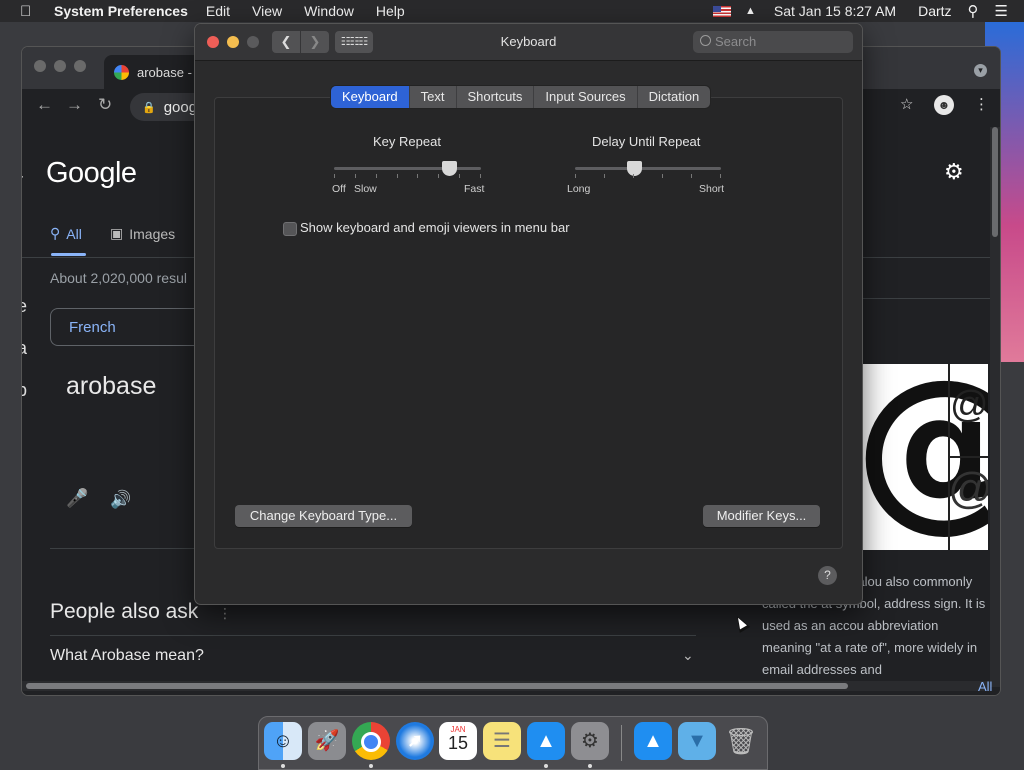  What do you see at coordinates (370, 97) in the screenshot?
I see `tab-keyboard: Keyboard` at bounding box center [370, 97].